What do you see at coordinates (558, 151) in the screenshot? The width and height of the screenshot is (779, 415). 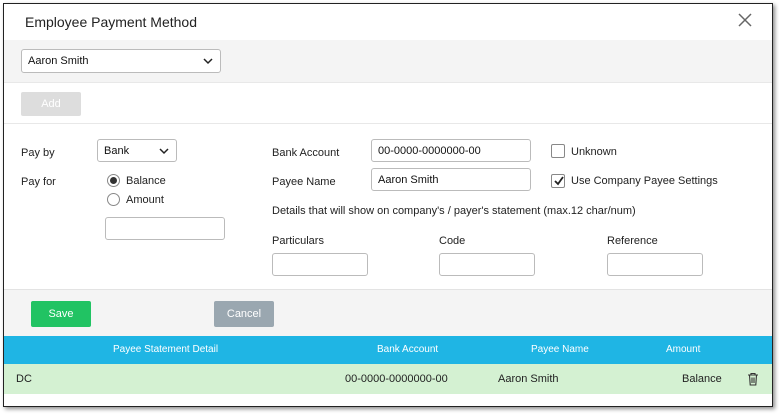 I see `unknown-checkbox` at bounding box center [558, 151].